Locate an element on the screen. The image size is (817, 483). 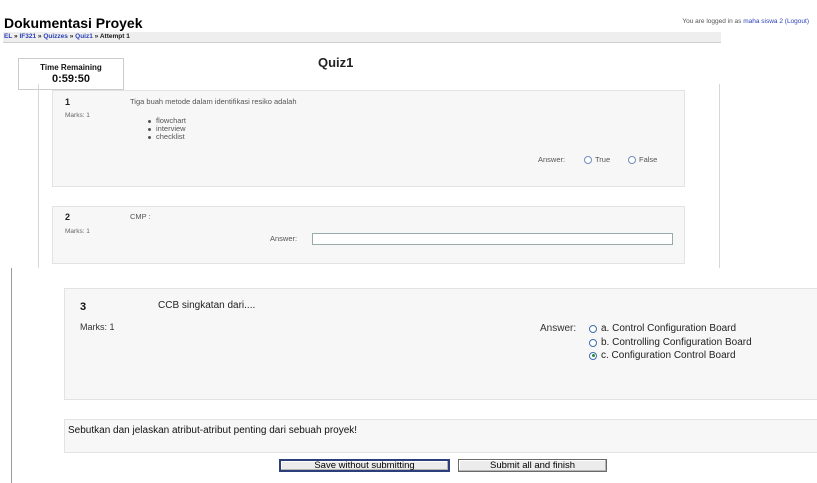
timer-label: Time Remaining is located at coordinates (71, 67).